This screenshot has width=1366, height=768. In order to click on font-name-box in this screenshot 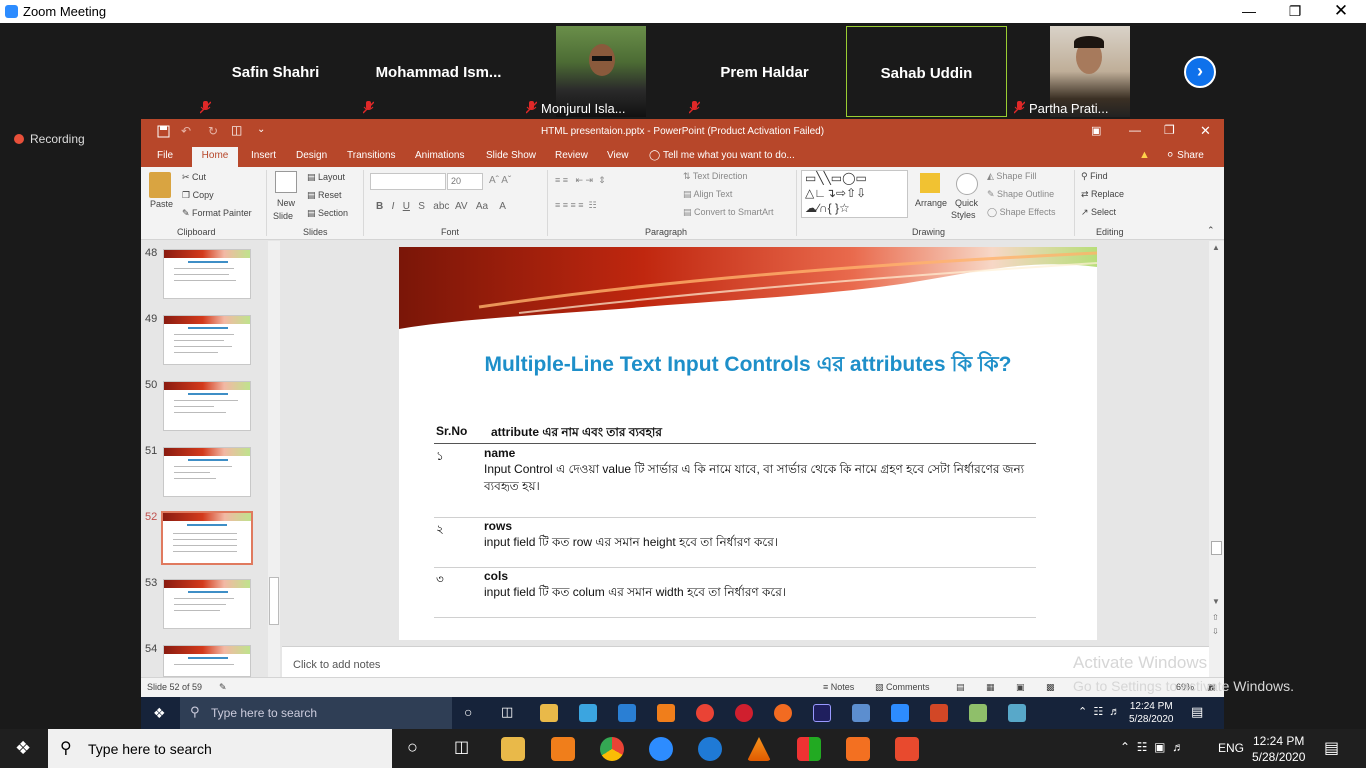, I will do `click(408, 181)`.